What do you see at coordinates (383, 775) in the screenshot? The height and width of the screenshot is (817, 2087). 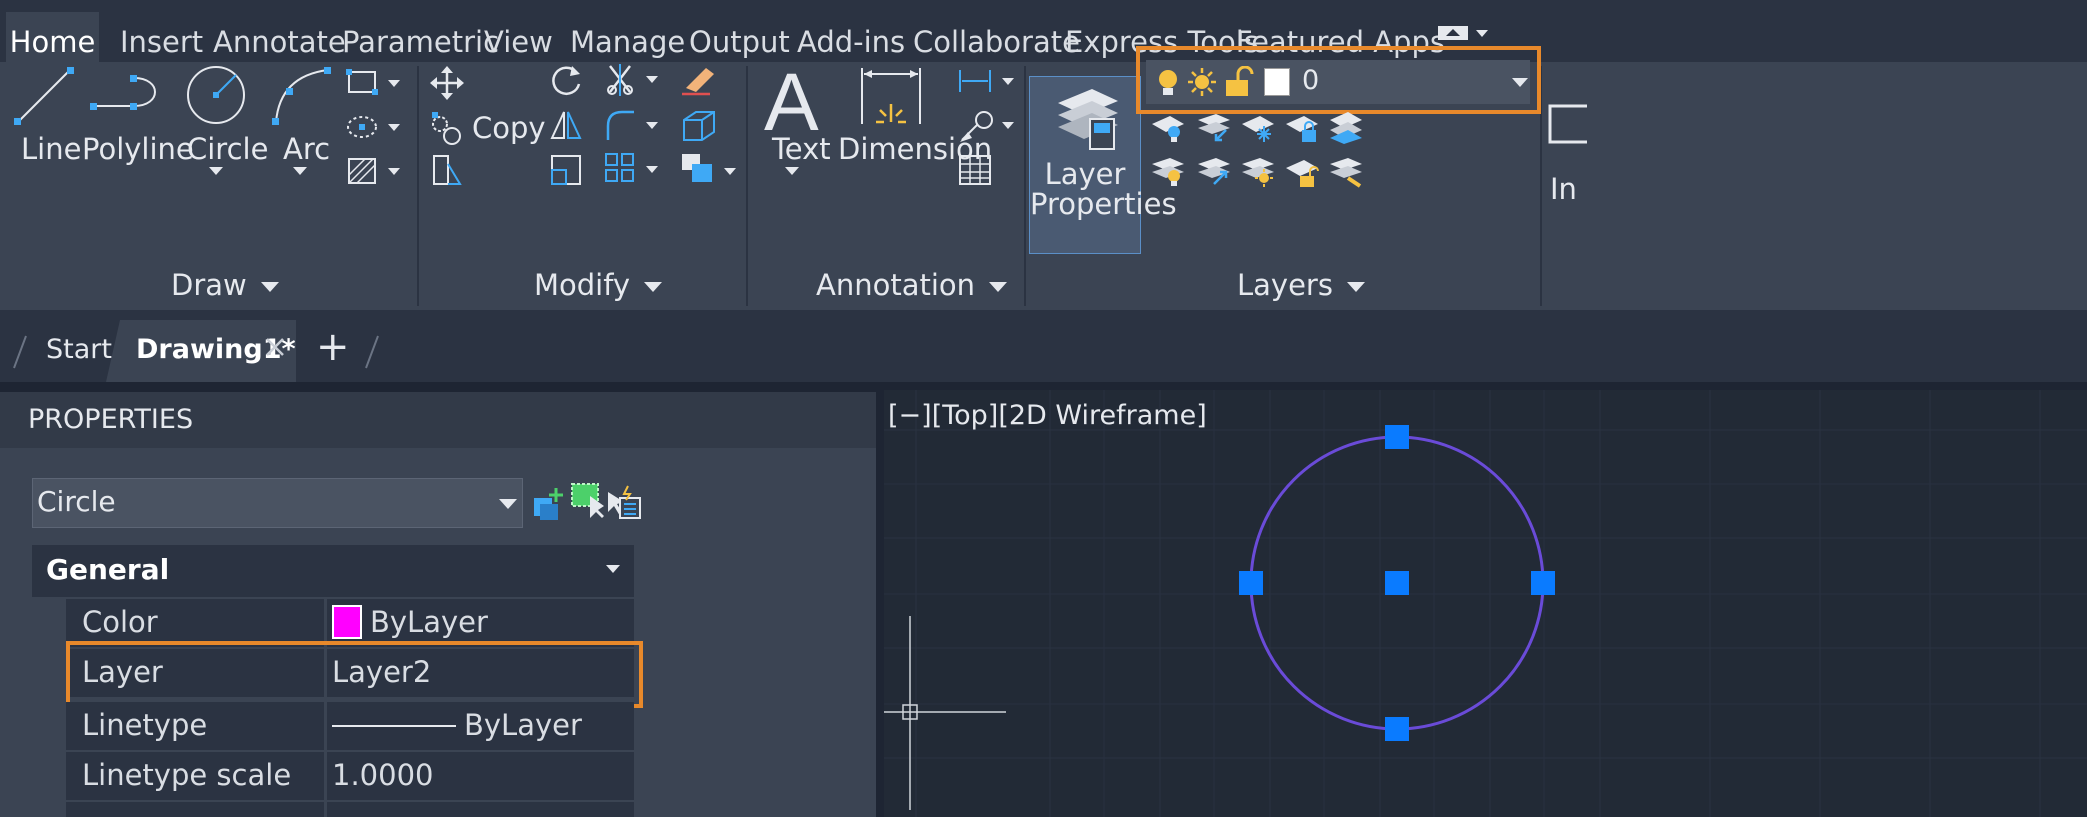 I see `property-value: 1.0000` at bounding box center [383, 775].